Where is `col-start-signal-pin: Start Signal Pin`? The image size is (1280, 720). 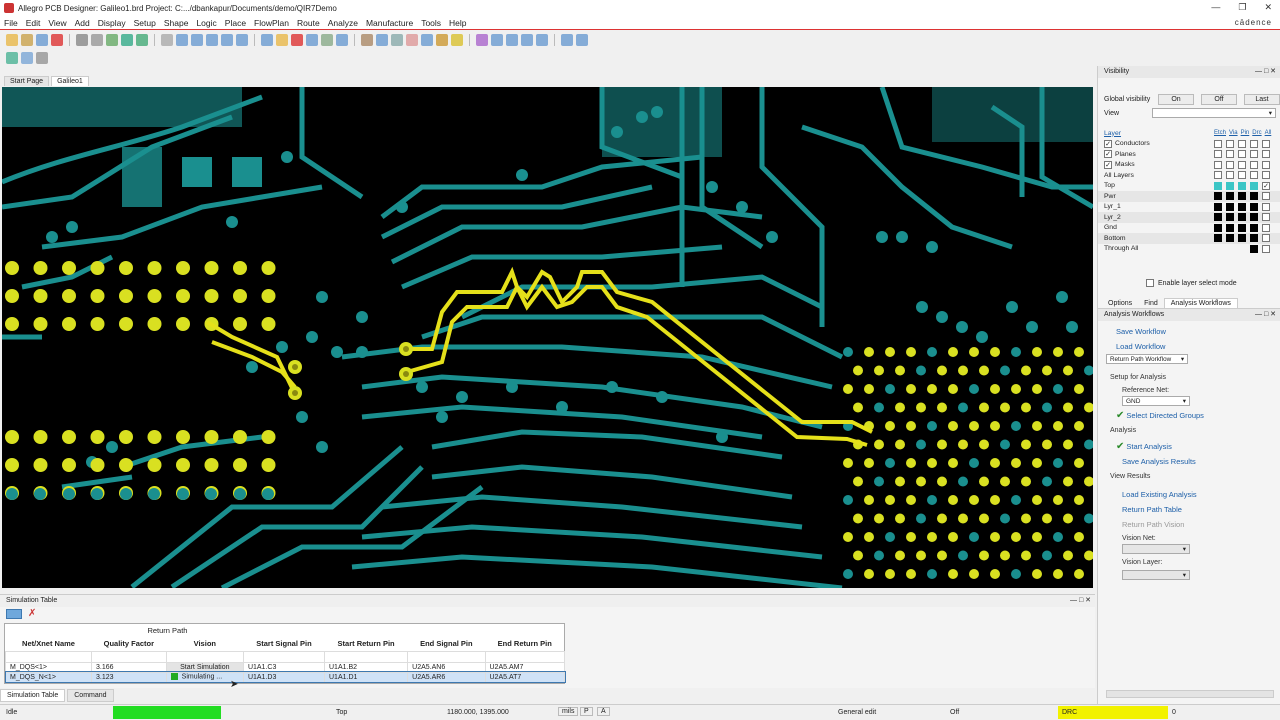 col-start-signal-pin: Start Signal Pin is located at coordinates (283, 644).